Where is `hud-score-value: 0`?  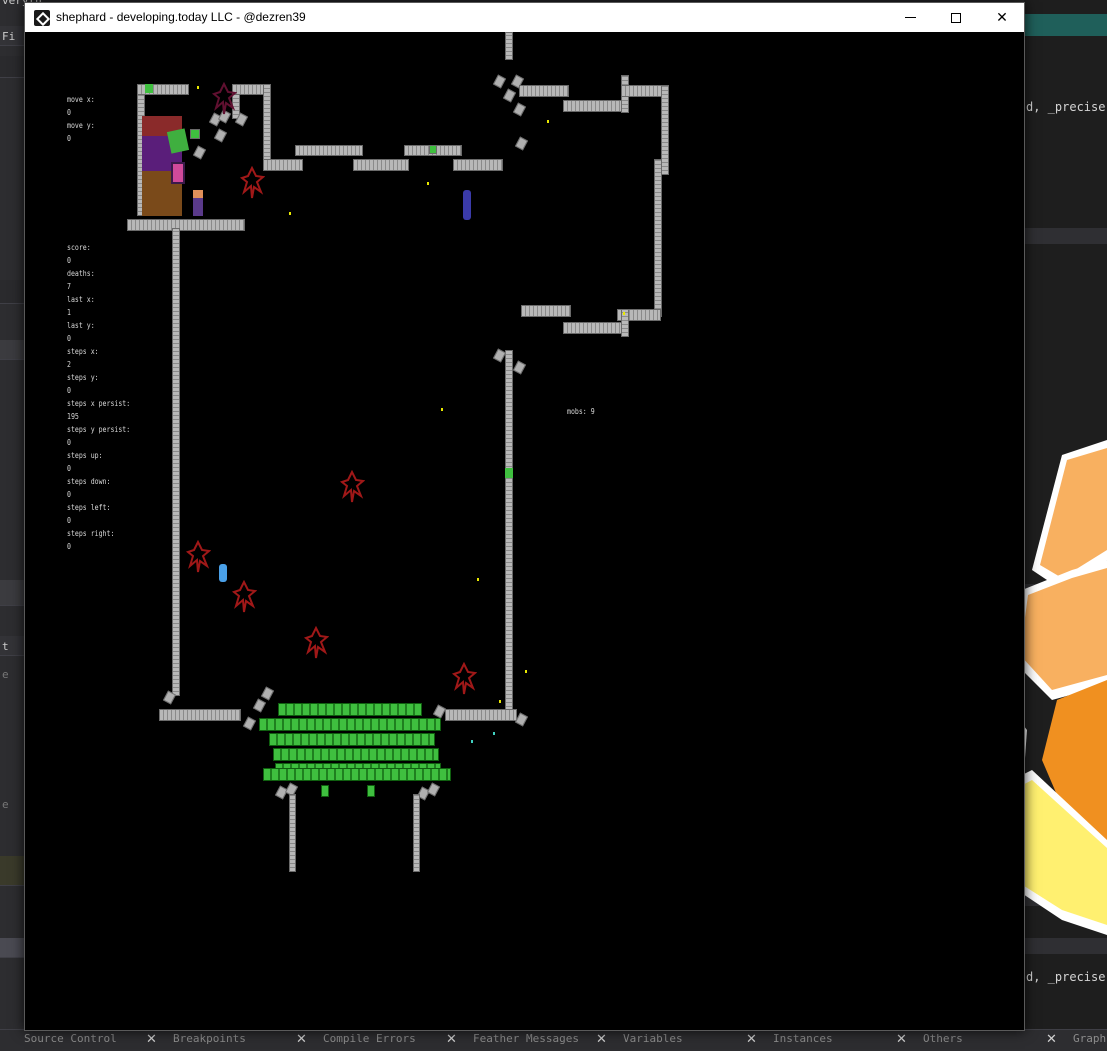
hud-score-value: 0 is located at coordinates (69, 260).